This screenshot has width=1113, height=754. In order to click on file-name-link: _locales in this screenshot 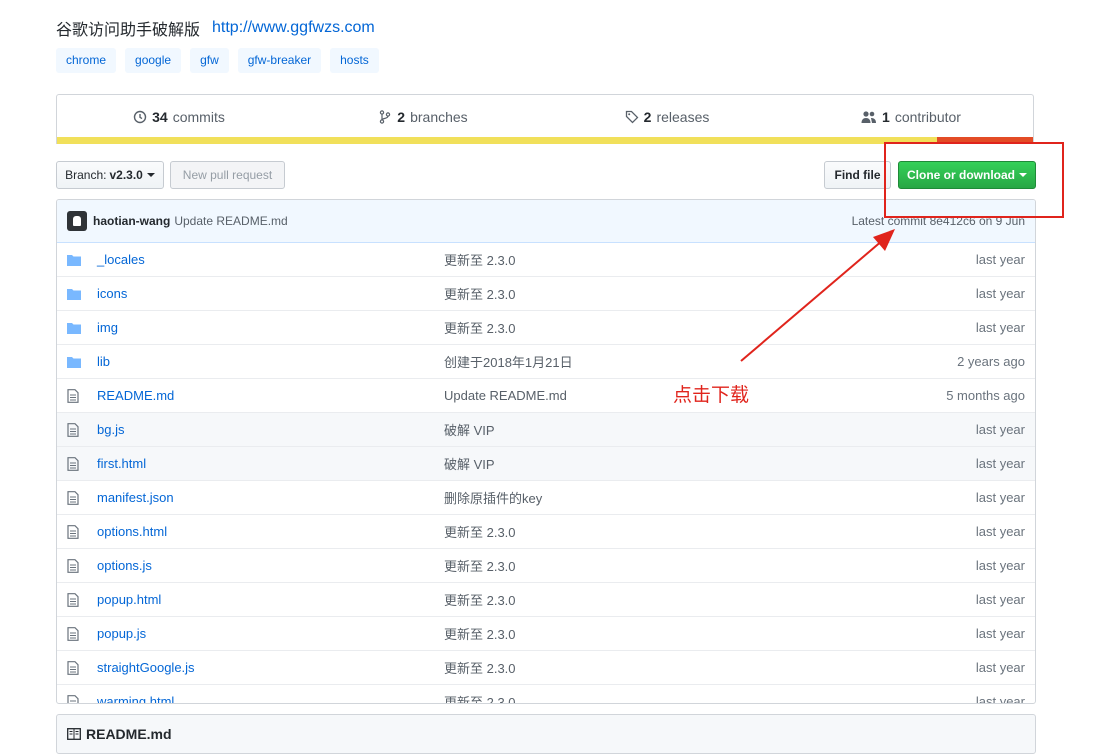, I will do `click(270, 259)`.